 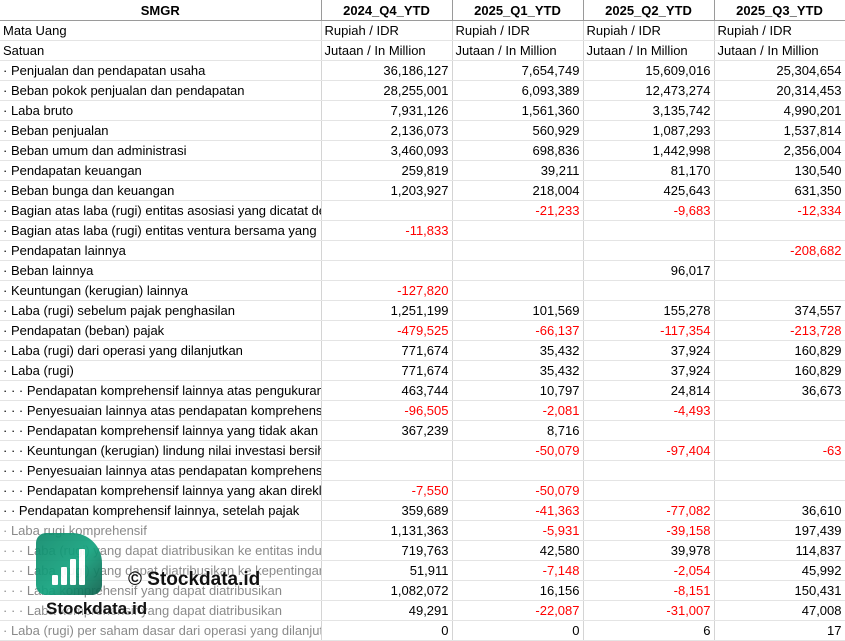 What do you see at coordinates (518, 210) in the screenshot?
I see `value-cell: -21,233` at bounding box center [518, 210].